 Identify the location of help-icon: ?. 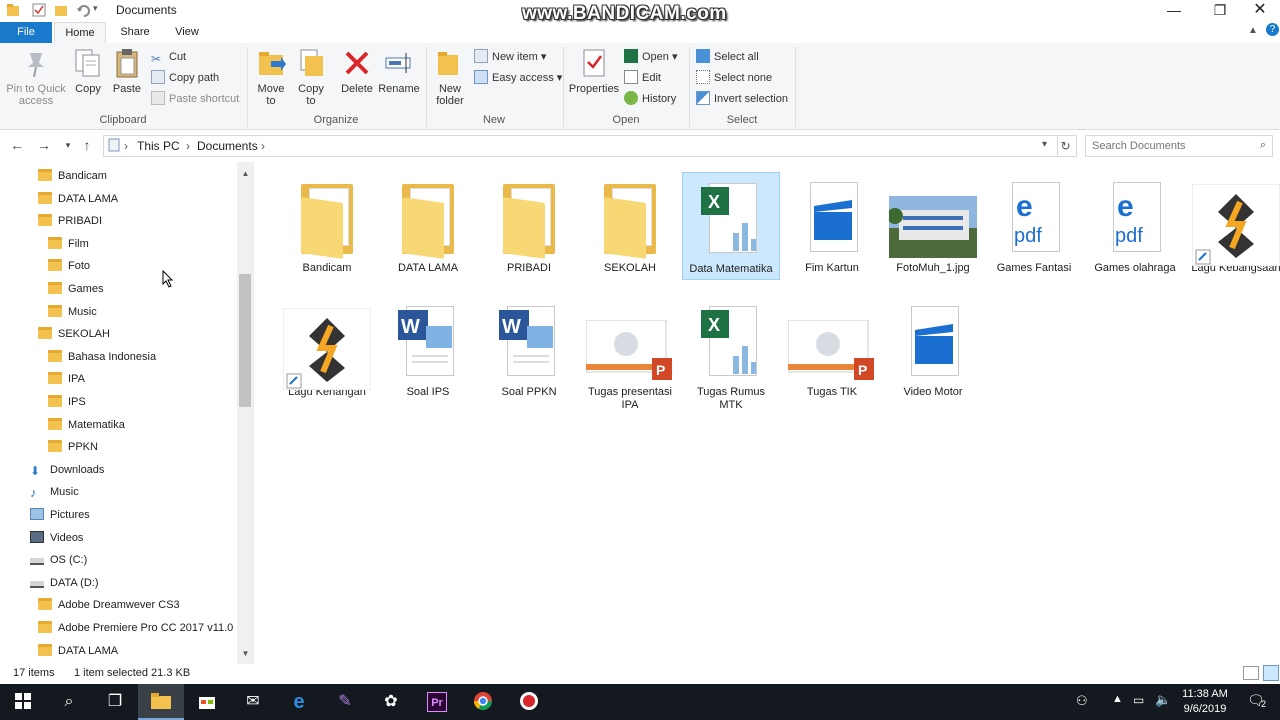
(1272, 29).